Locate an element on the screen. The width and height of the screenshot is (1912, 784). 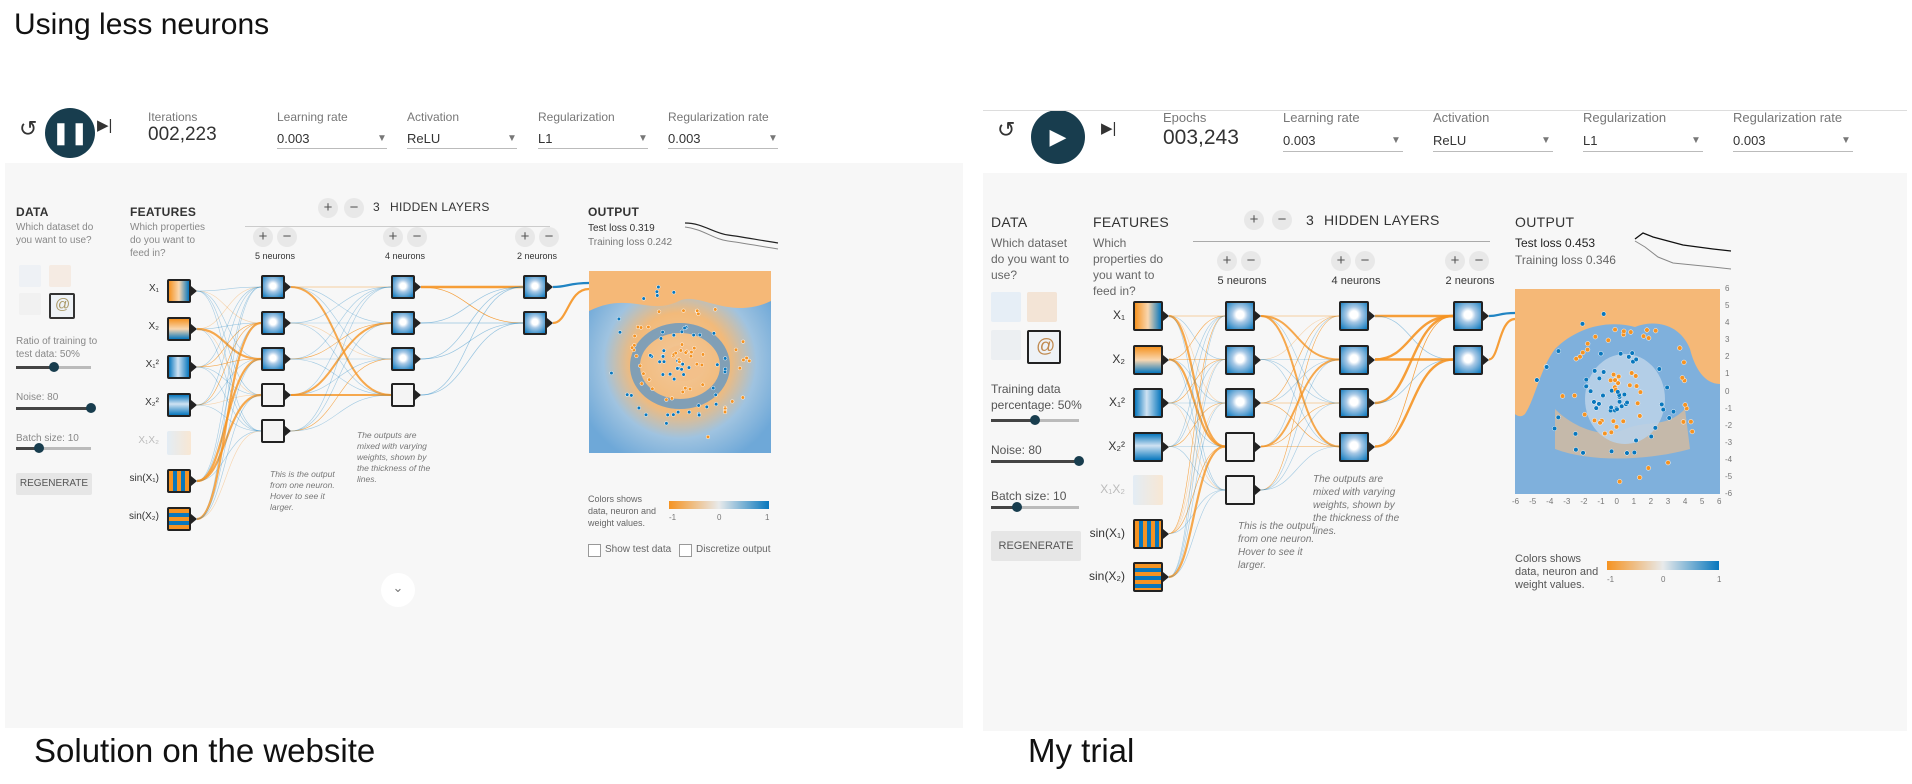
pause-button: ❚❚ is located at coordinates (70, 133).